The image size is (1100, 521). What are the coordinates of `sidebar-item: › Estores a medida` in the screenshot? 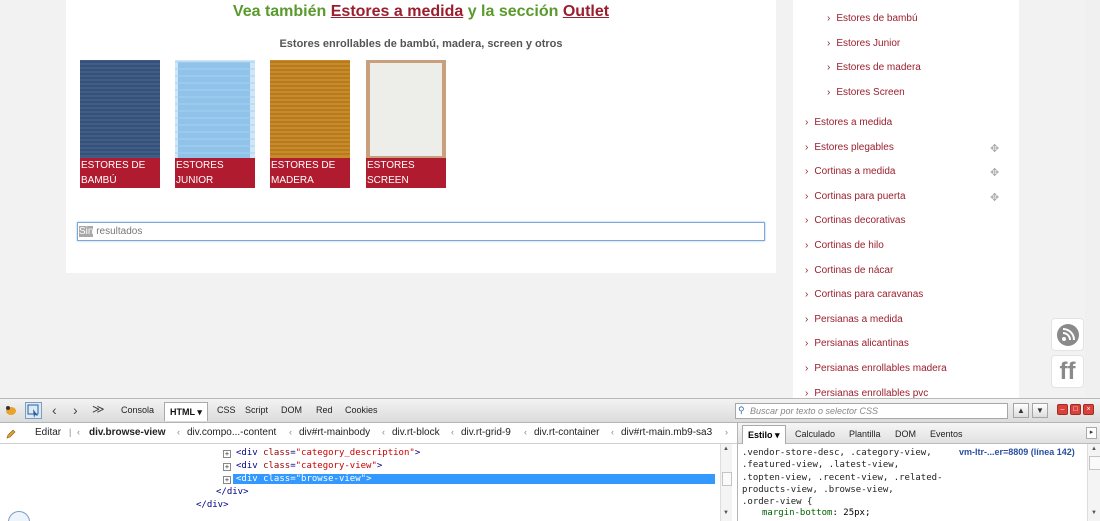 It's located at (848, 122).